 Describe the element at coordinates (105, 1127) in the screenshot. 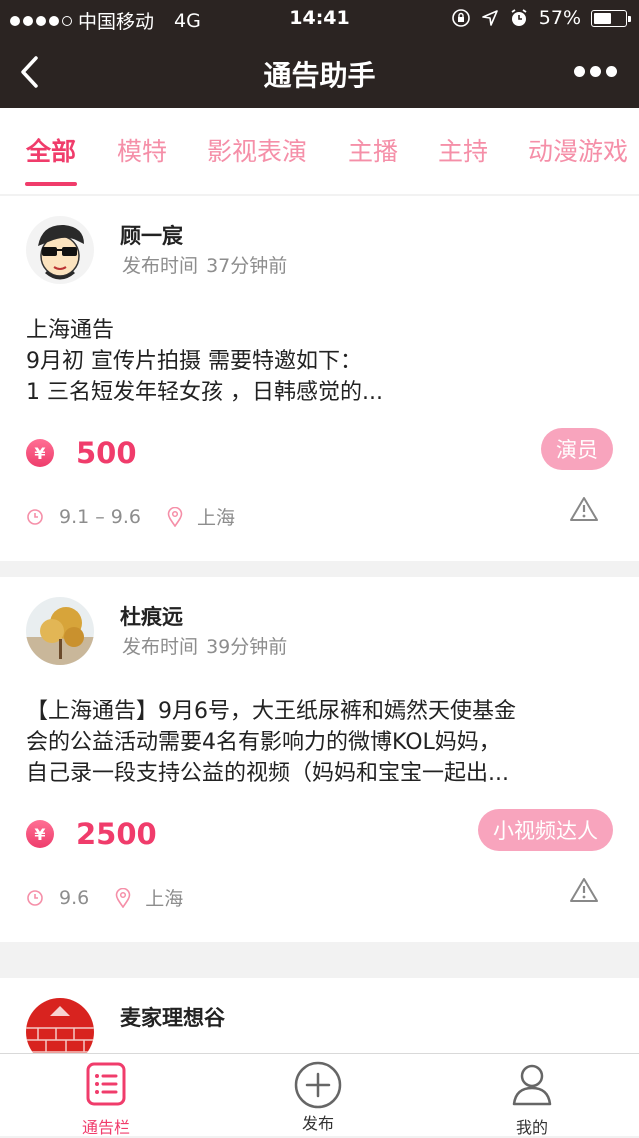

I see `tab-label: 通告栏` at that location.